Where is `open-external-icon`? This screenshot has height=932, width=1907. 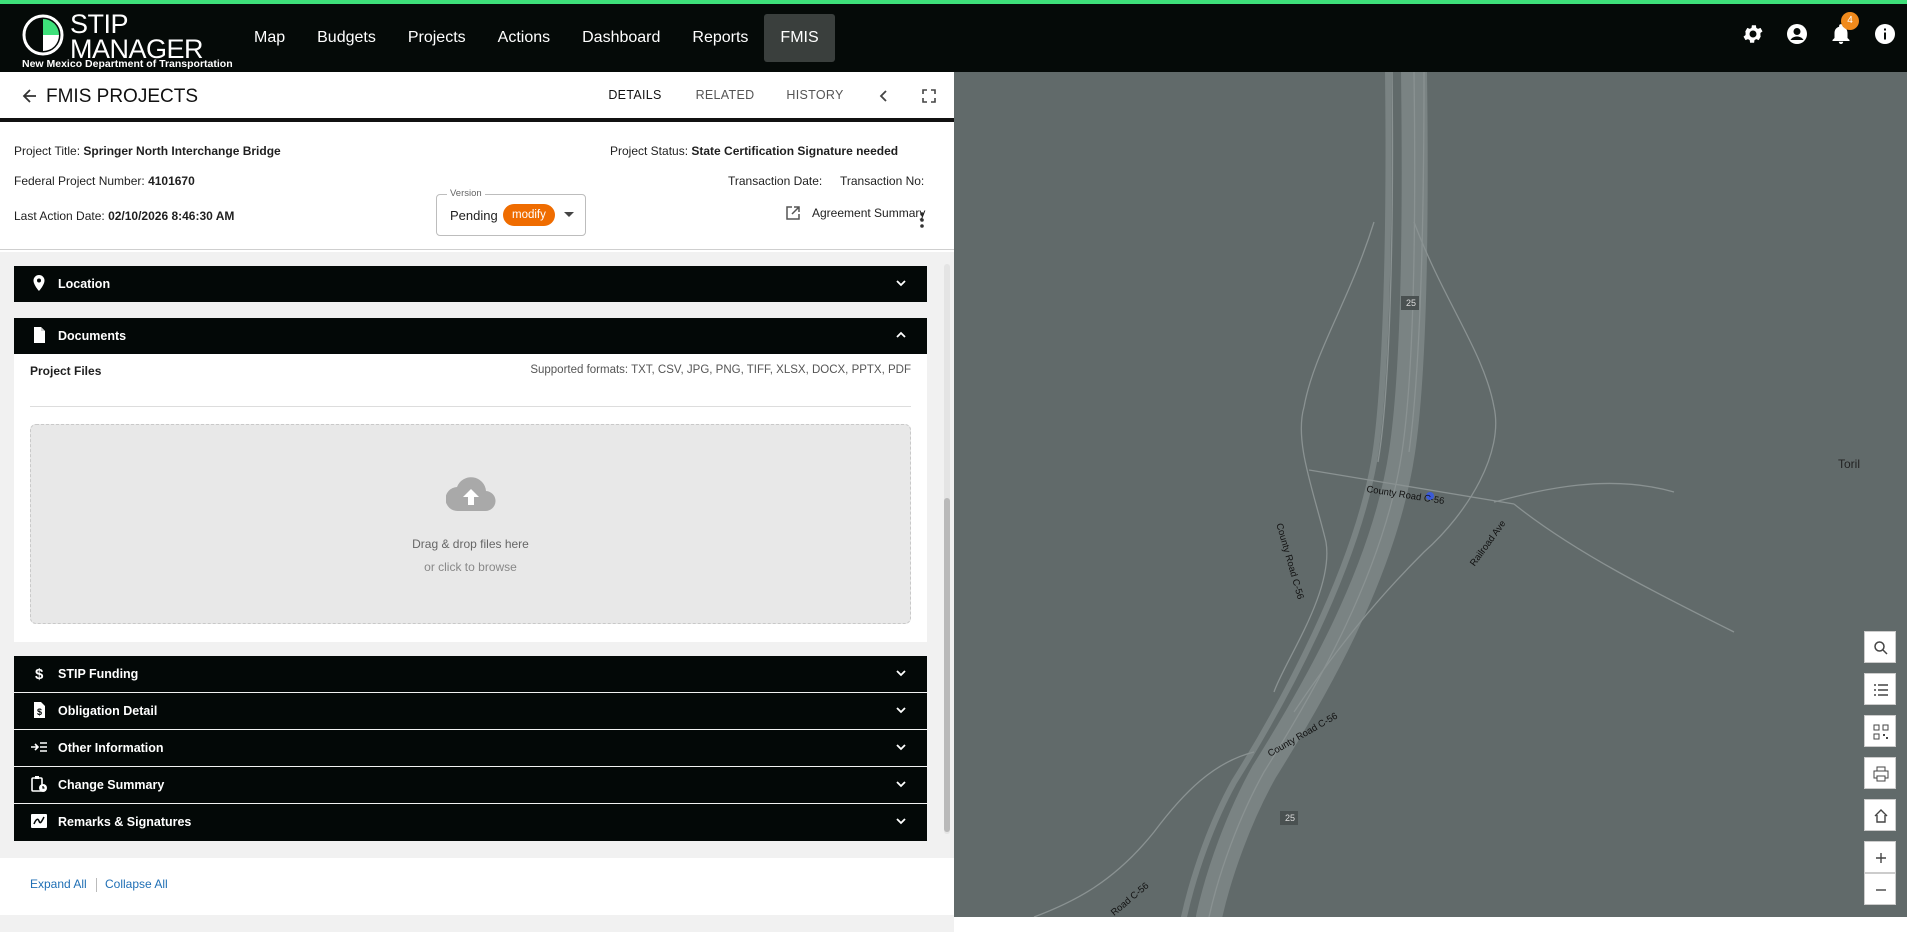 open-external-icon is located at coordinates (793, 213).